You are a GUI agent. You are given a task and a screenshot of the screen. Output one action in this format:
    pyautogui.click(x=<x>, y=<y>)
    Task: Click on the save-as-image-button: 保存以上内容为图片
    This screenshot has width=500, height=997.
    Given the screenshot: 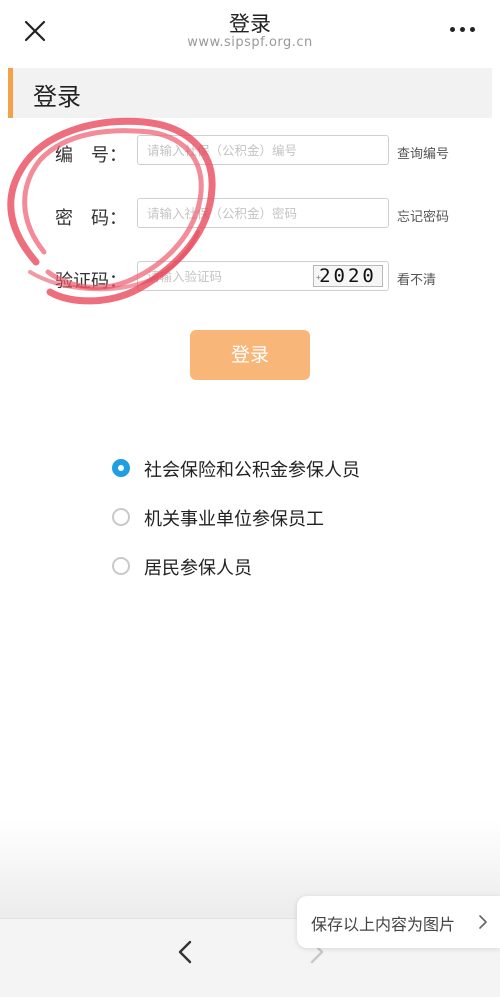 What is the action you would take?
    pyautogui.click(x=398, y=922)
    